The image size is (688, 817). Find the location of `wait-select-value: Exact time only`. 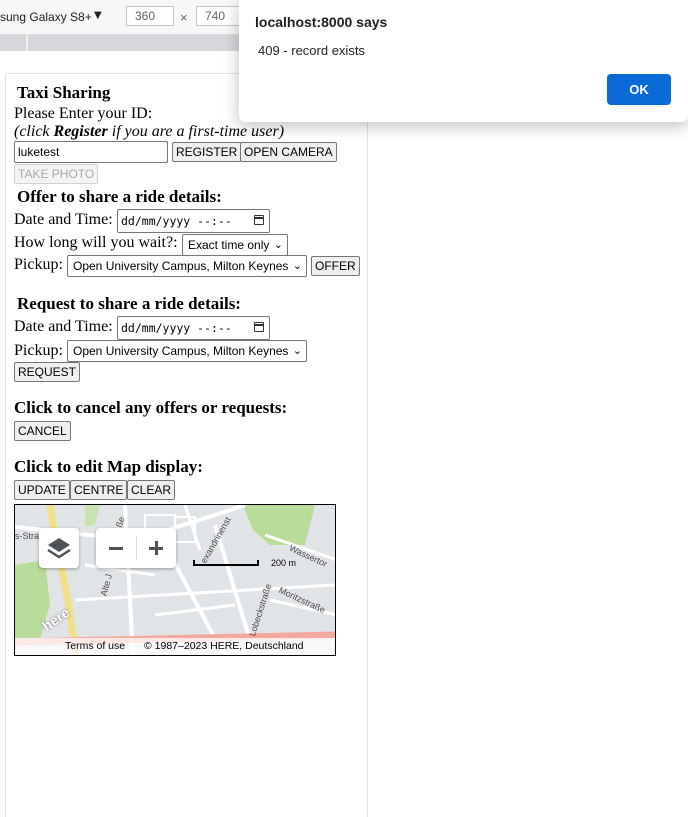

wait-select-value: Exact time only is located at coordinates (229, 245).